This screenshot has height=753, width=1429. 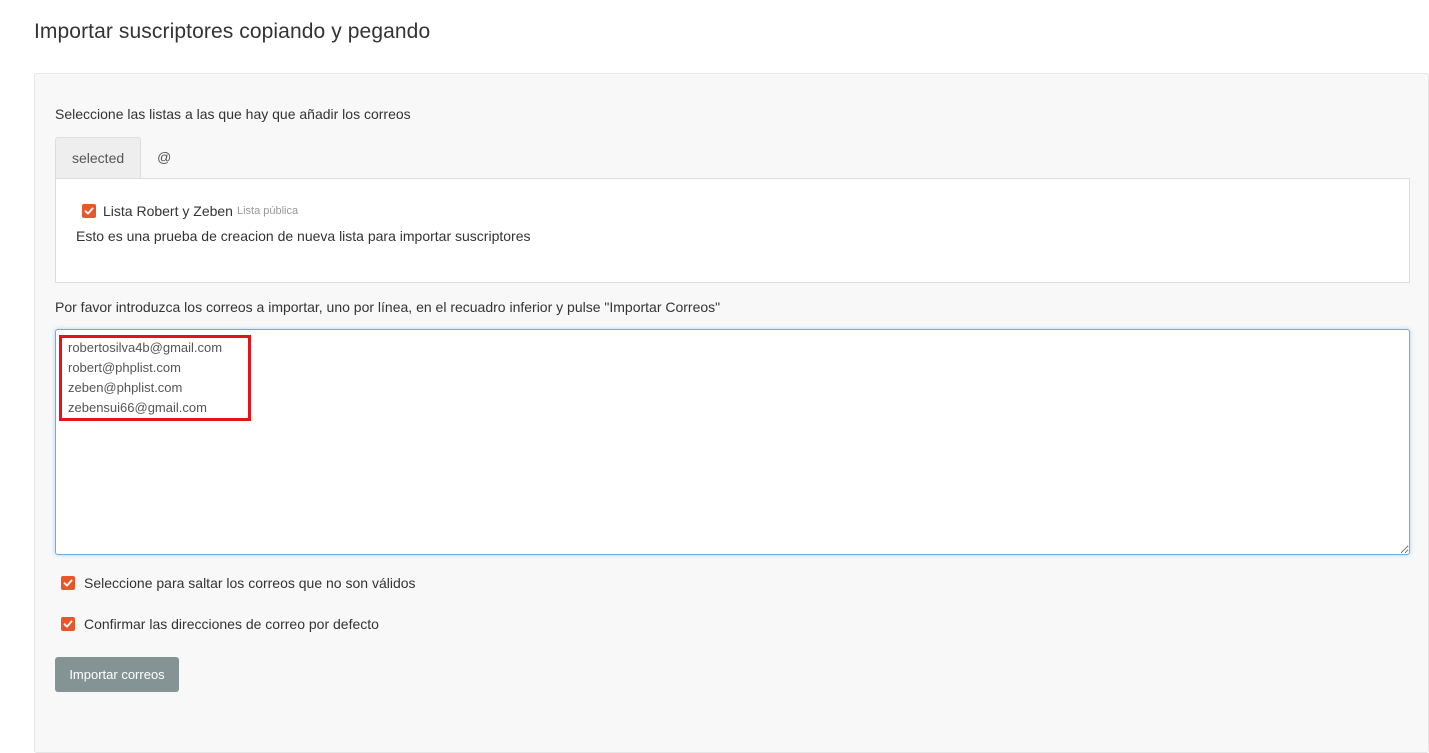 I want to click on list-name: Lista Robert y Zeben, so click(x=168, y=211).